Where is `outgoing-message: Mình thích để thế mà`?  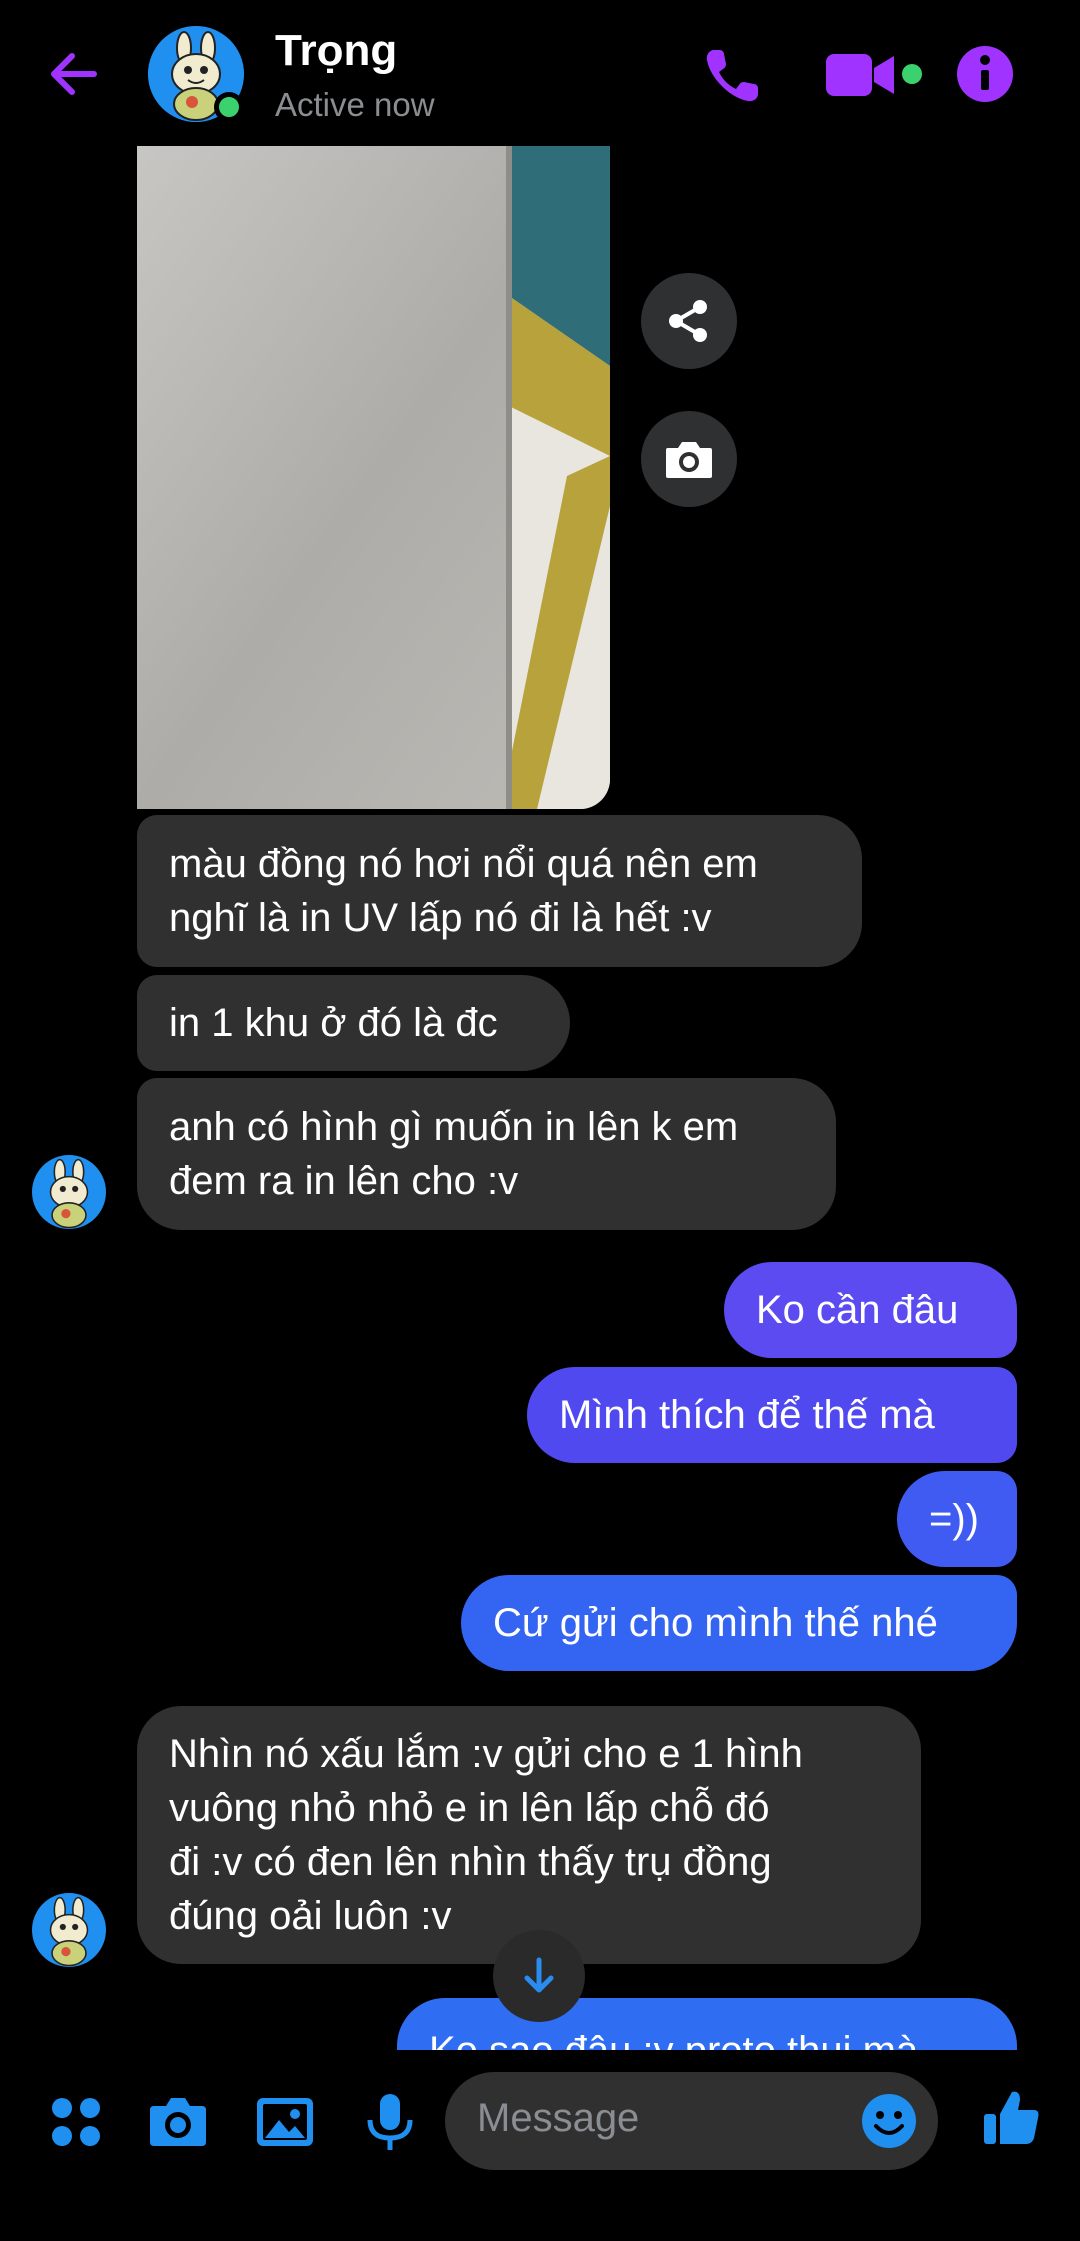
outgoing-message: Mình thích để thế mà is located at coordinates (772, 1415).